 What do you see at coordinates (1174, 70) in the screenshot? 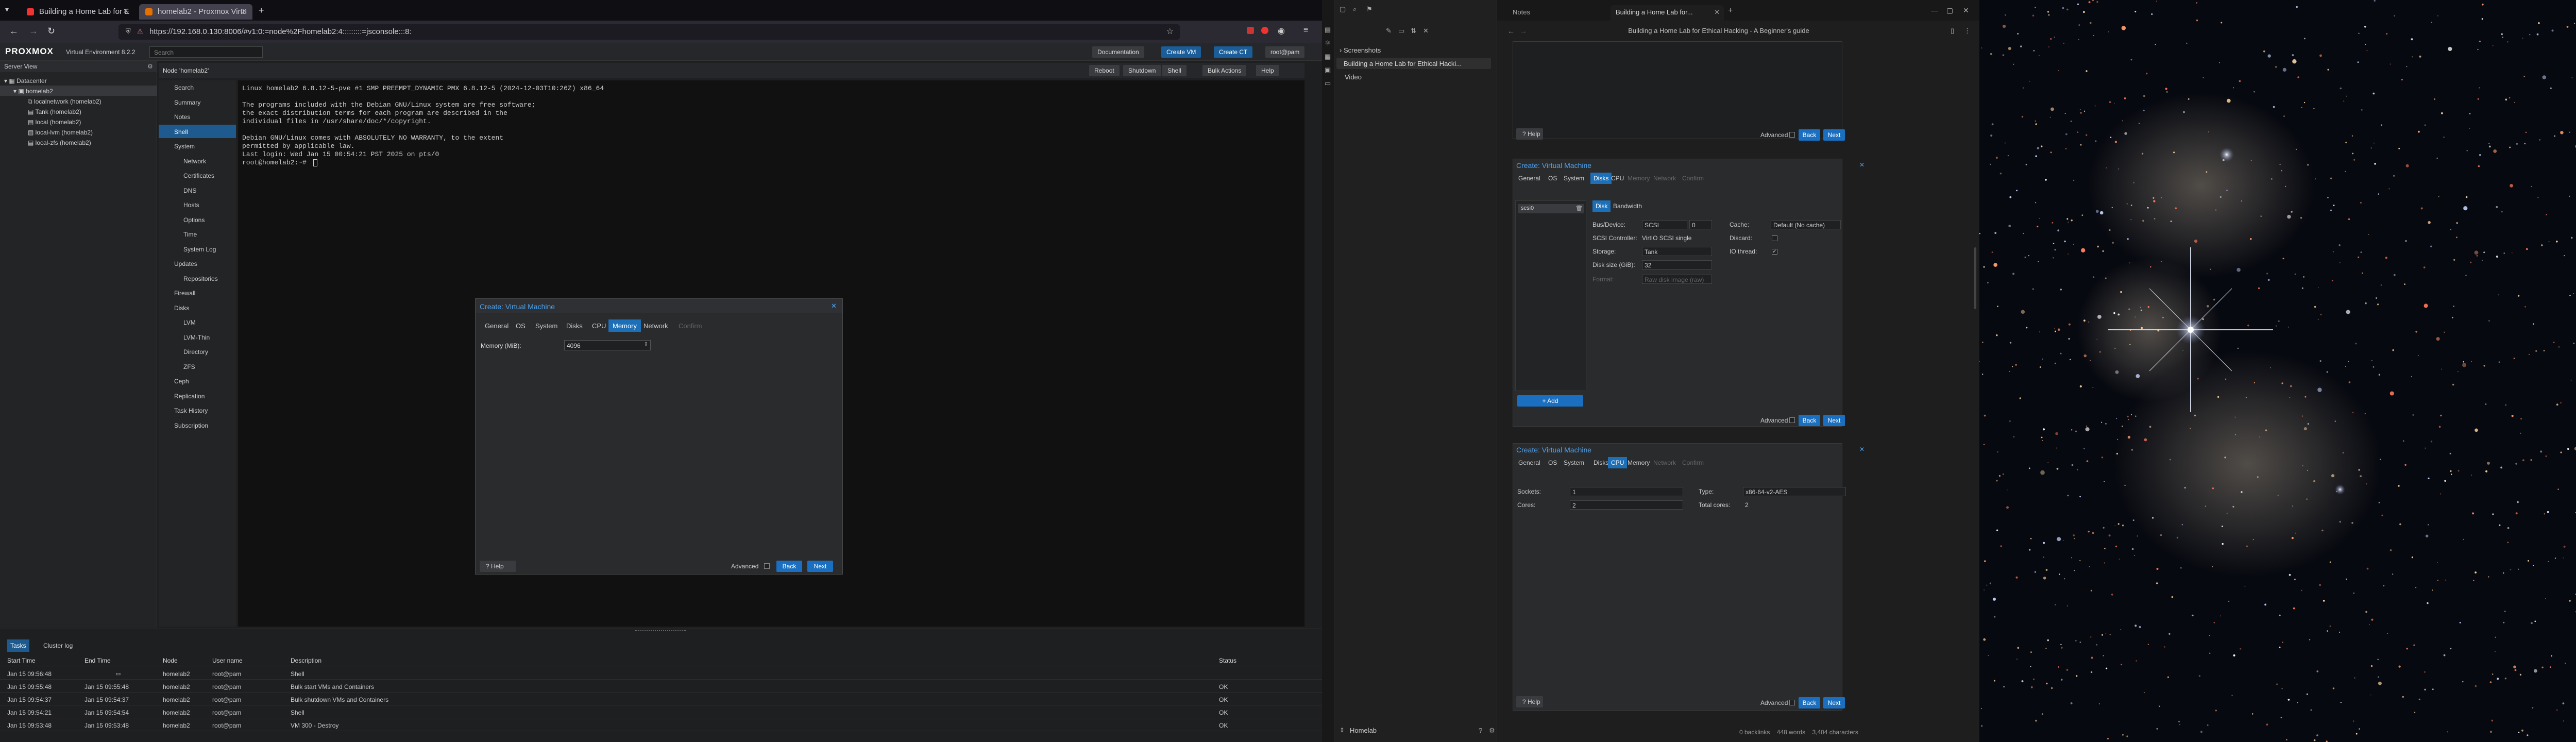
I see `shell-button: Shell` at bounding box center [1174, 70].